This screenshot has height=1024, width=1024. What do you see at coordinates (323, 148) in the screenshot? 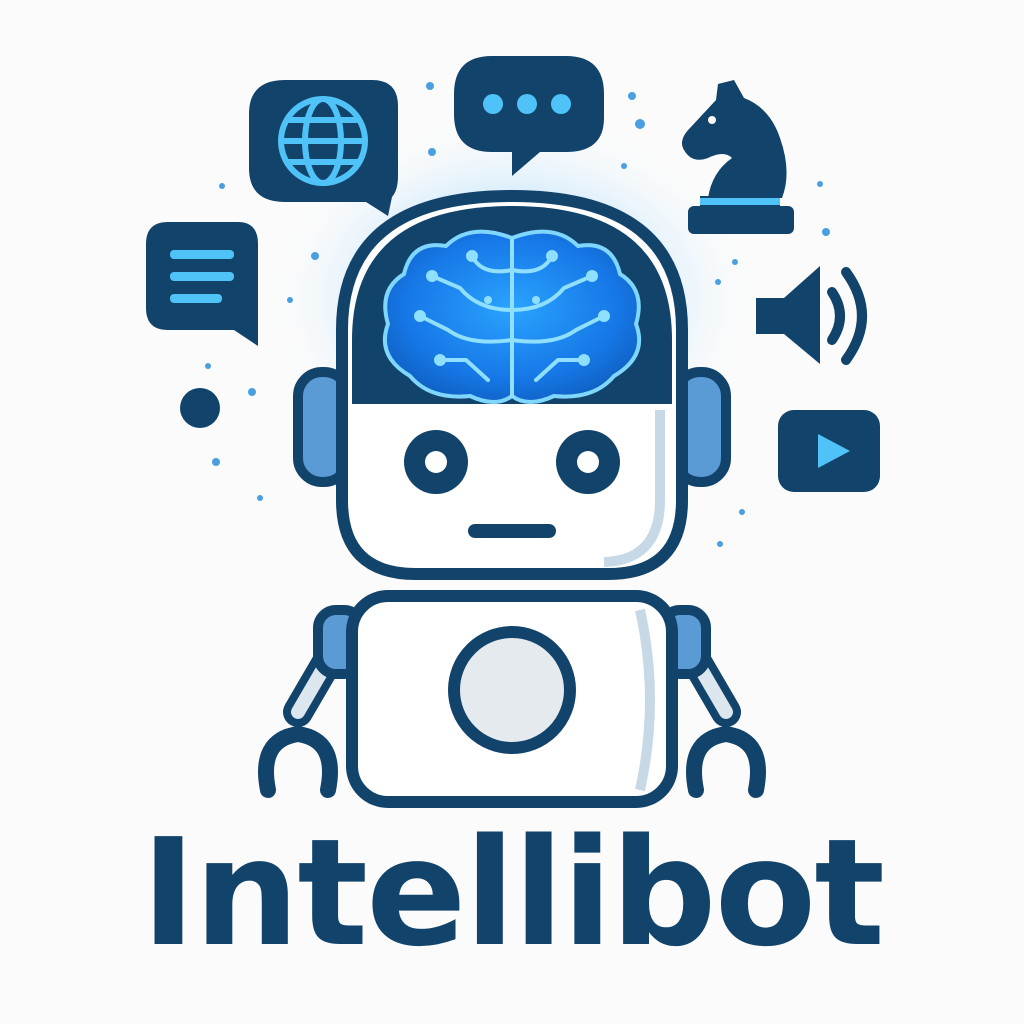
I see `globe-chat-icon` at bounding box center [323, 148].